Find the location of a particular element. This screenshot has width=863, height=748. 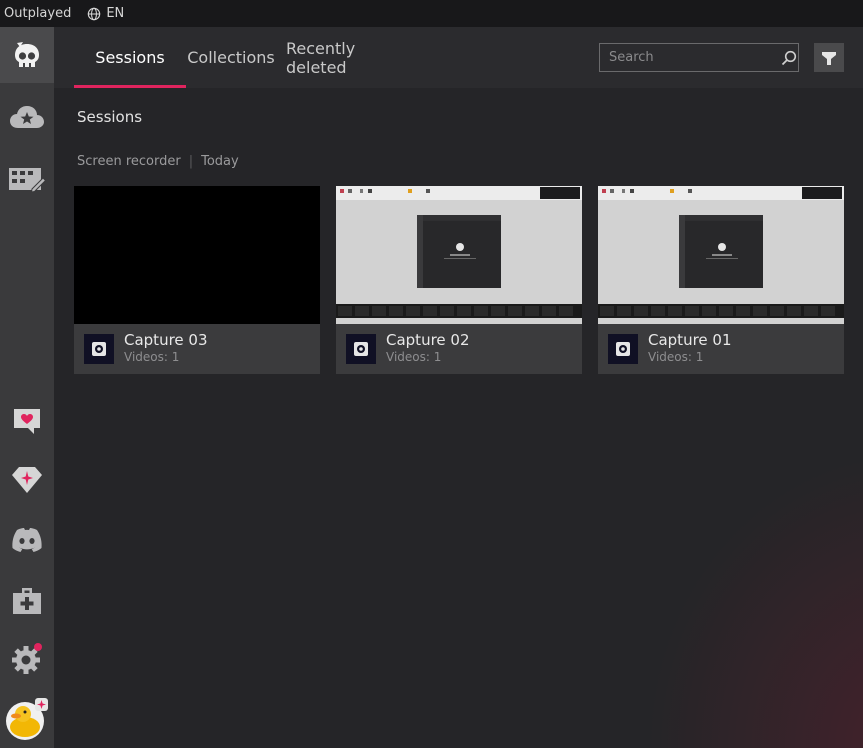

skull-logo-icon is located at coordinates (27, 54).